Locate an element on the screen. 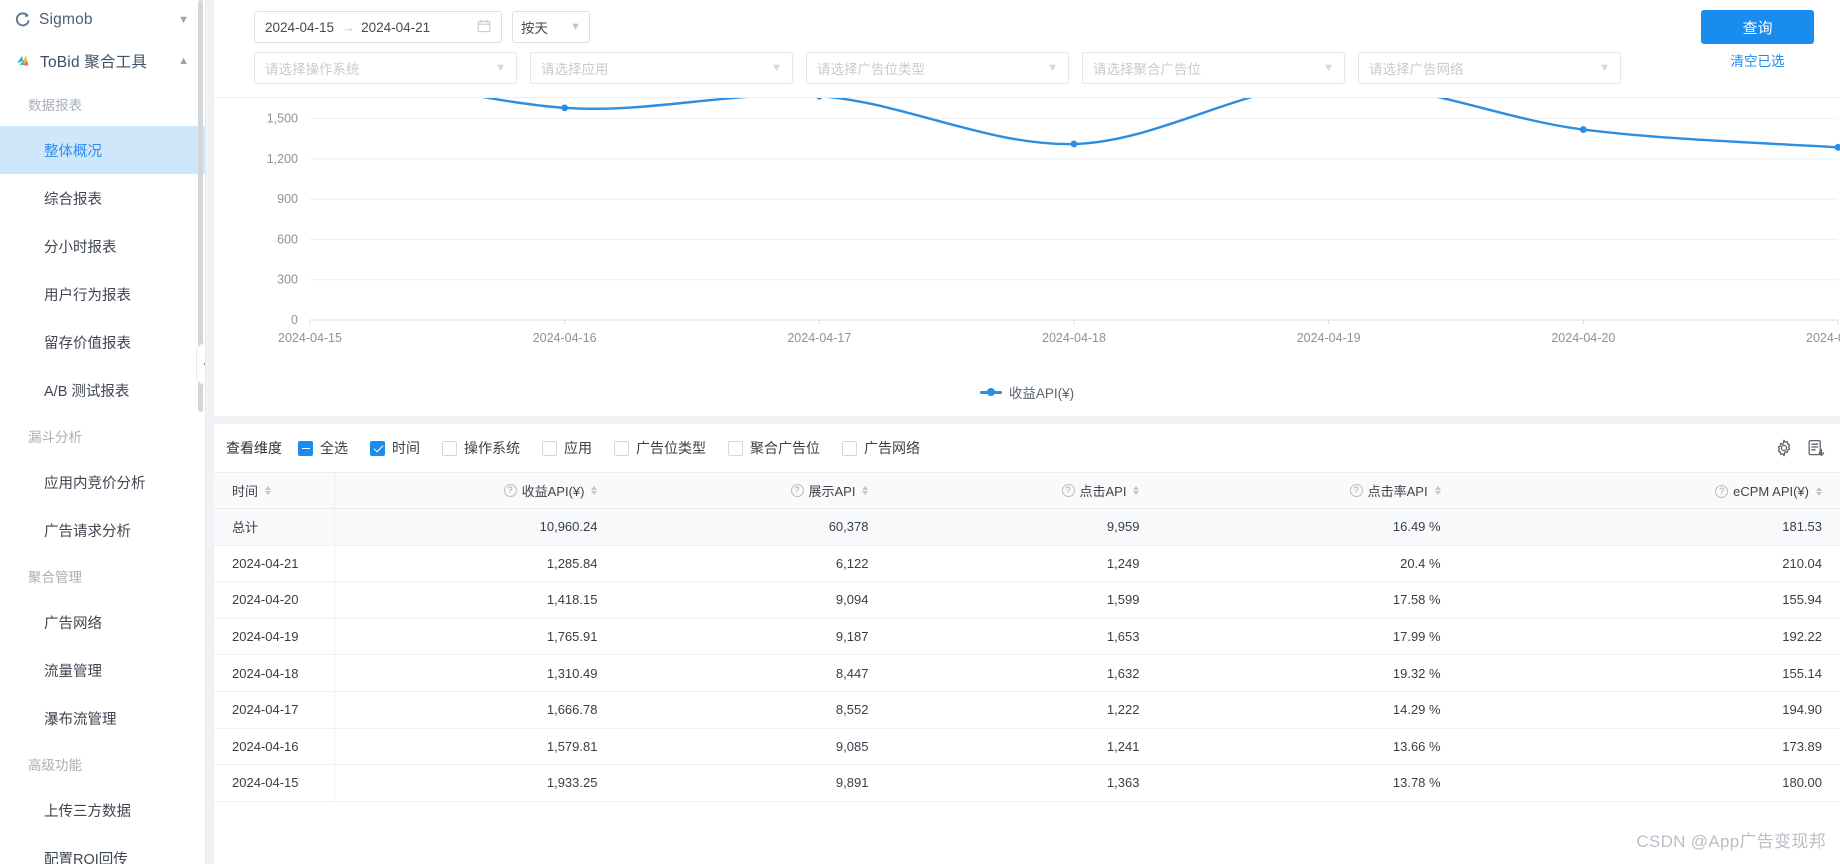 This screenshot has height=864, width=1840. sidebar-item-upload-thirdparty-data: 上传三方数据 is located at coordinates (102, 810).